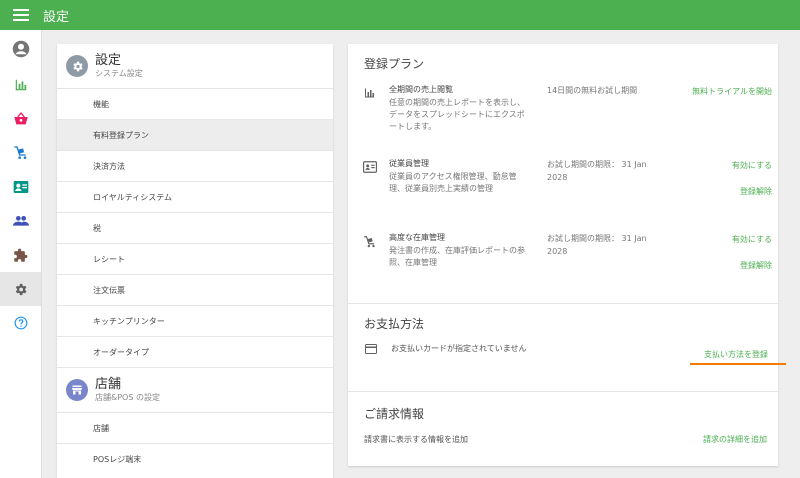 The width and height of the screenshot is (800, 478). Describe the element at coordinates (119, 73) in the screenshot. I see `section-subtitle: システム設定` at that location.